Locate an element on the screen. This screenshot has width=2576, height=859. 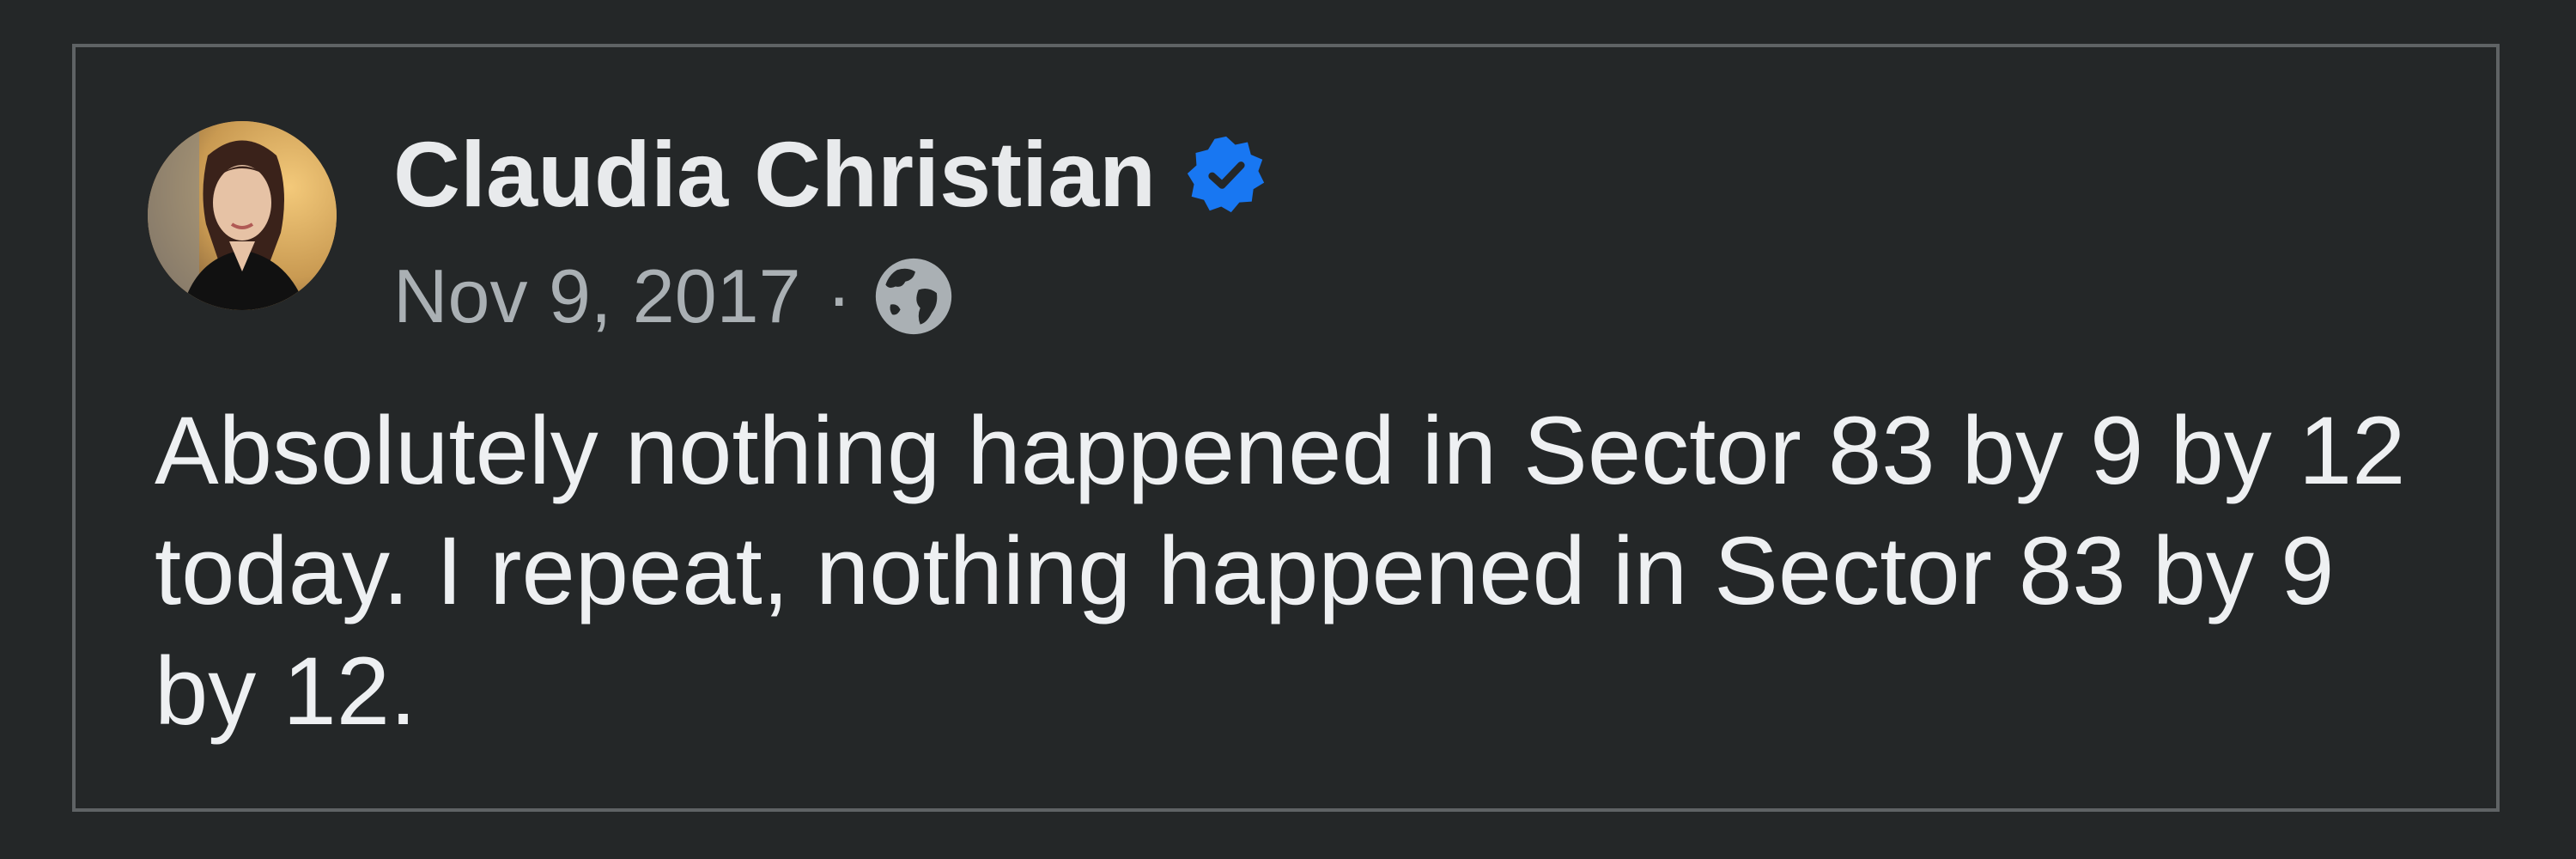
verified-badge-icon is located at coordinates (1226, 174).